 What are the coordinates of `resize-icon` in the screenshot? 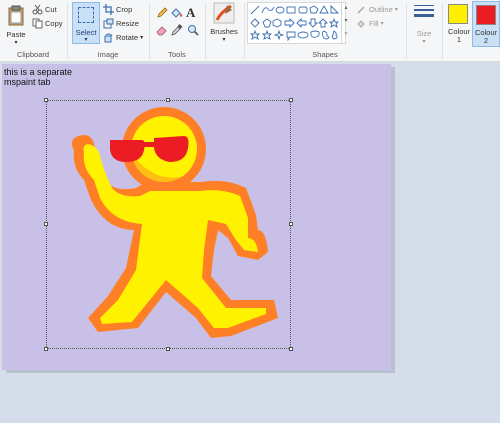 It's located at (108, 23).